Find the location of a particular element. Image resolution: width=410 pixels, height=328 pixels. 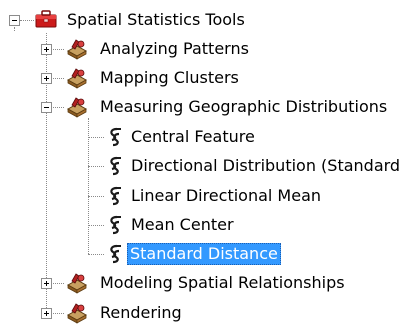

expand-toggle-modeling-spatial-relationships is located at coordinates (46, 283).